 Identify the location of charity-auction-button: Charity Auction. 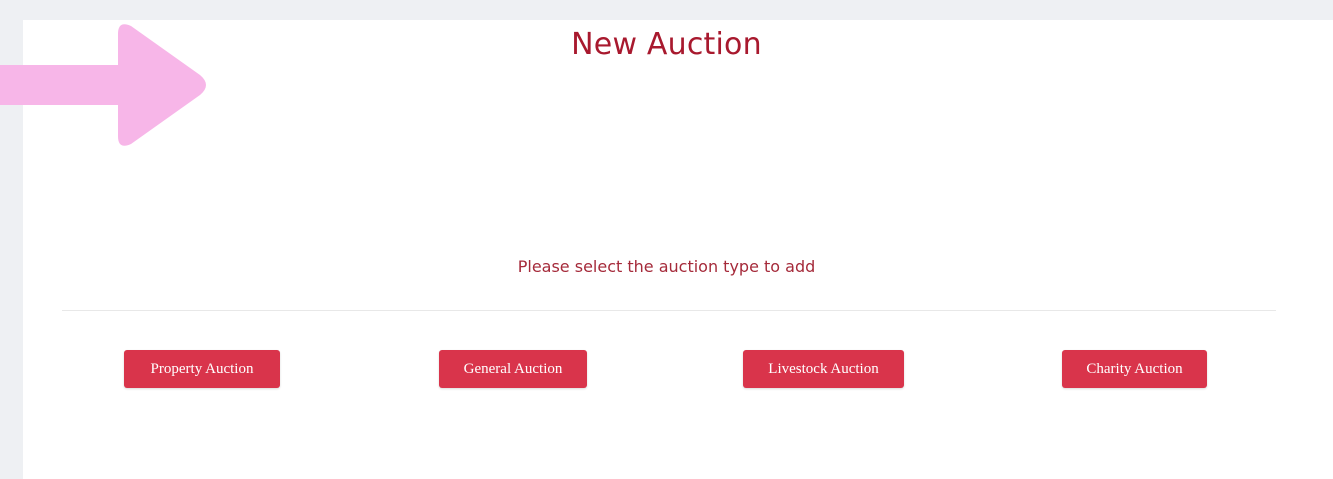
(1134, 369).